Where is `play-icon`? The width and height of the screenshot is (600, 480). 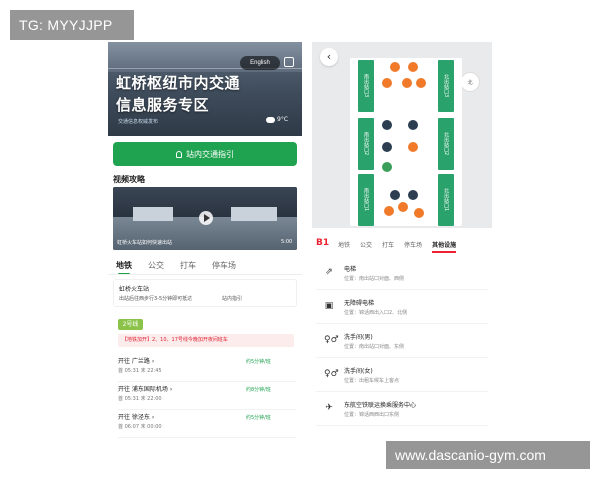 play-icon is located at coordinates (206, 218).